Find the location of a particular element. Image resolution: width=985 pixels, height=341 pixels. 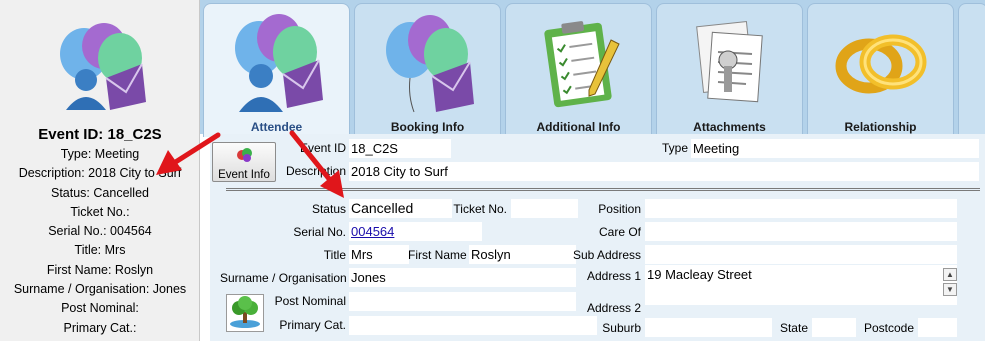

tab-attachments-label: Attachments is located at coordinates (729, 127).